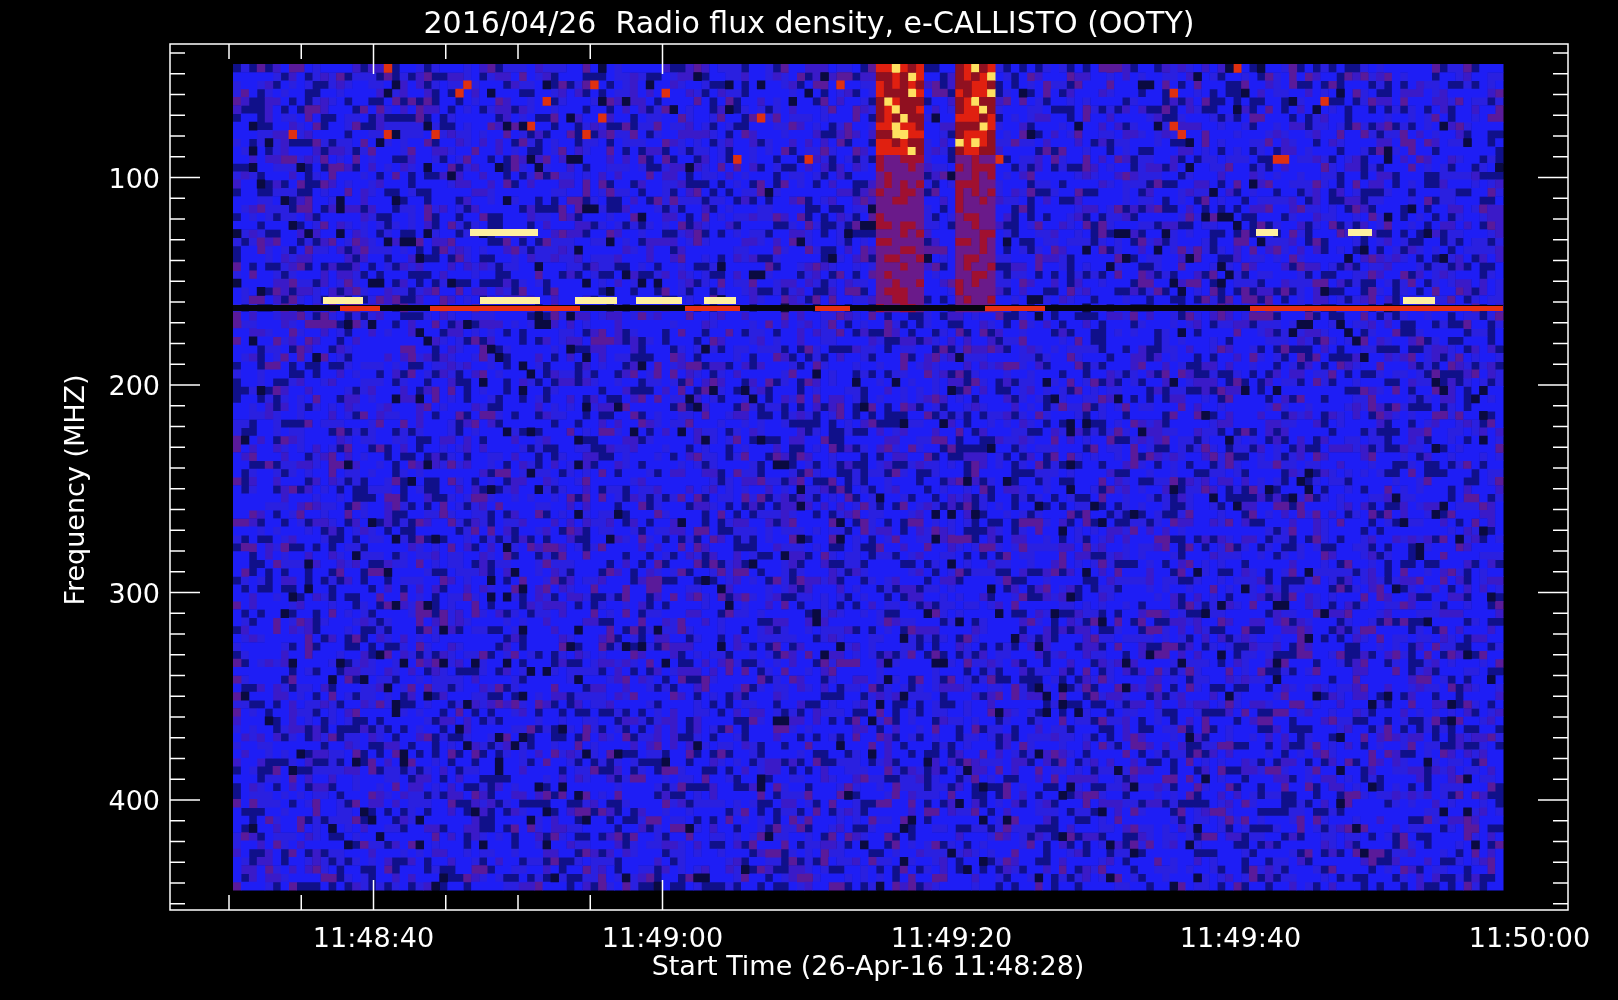 The width and height of the screenshot is (1618, 1000). What do you see at coordinates (809, 22) in the screenshot?
I see `chart-title: 2016/04/26 Radio flux density, e-CALLISTO (OOTY)` at bounding box center [809, 22].